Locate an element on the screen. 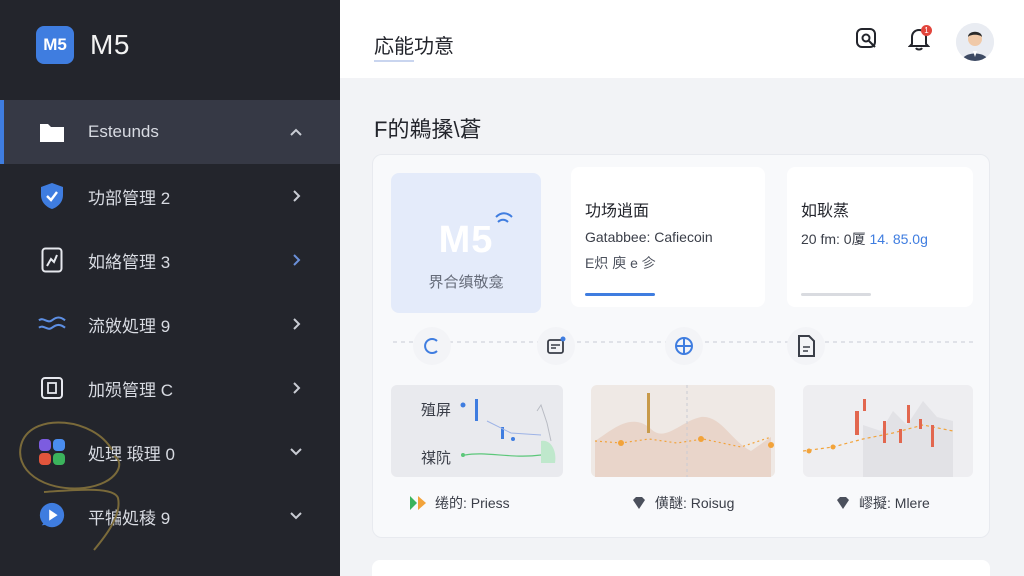 This screenshot has width=1024, height=576. mini-chart-2-plot is located at coordinates (684, 431).